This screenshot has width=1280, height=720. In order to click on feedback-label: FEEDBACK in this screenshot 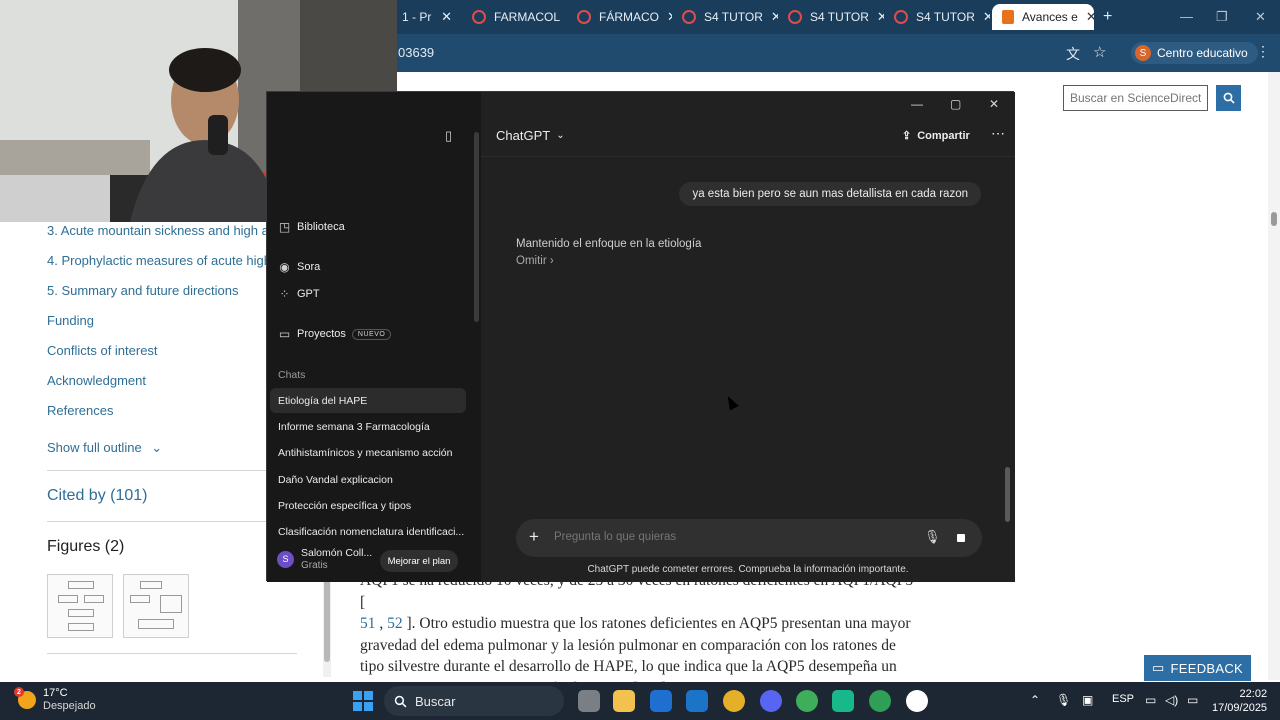, I will do `click(1207, 668)`.